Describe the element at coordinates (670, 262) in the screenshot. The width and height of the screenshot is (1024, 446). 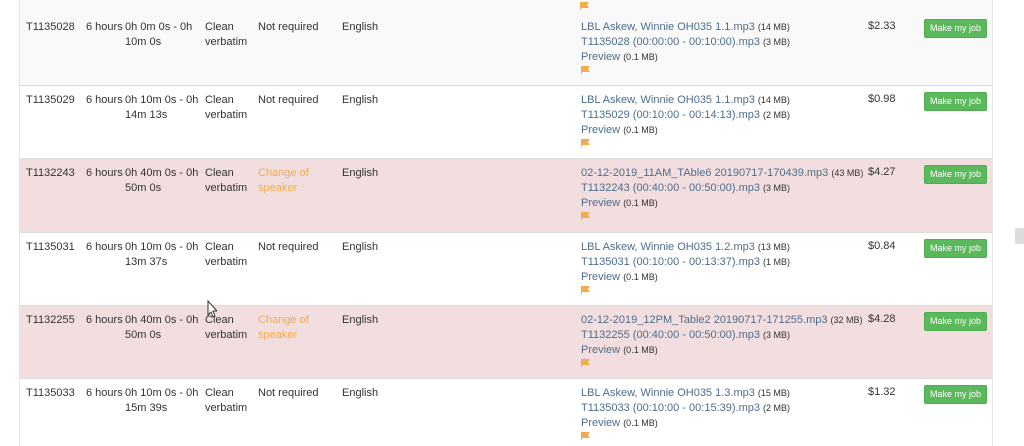
I see `segment-file-name: T1135031 (00:10:00 - 00:13:37).mp3` at that location.